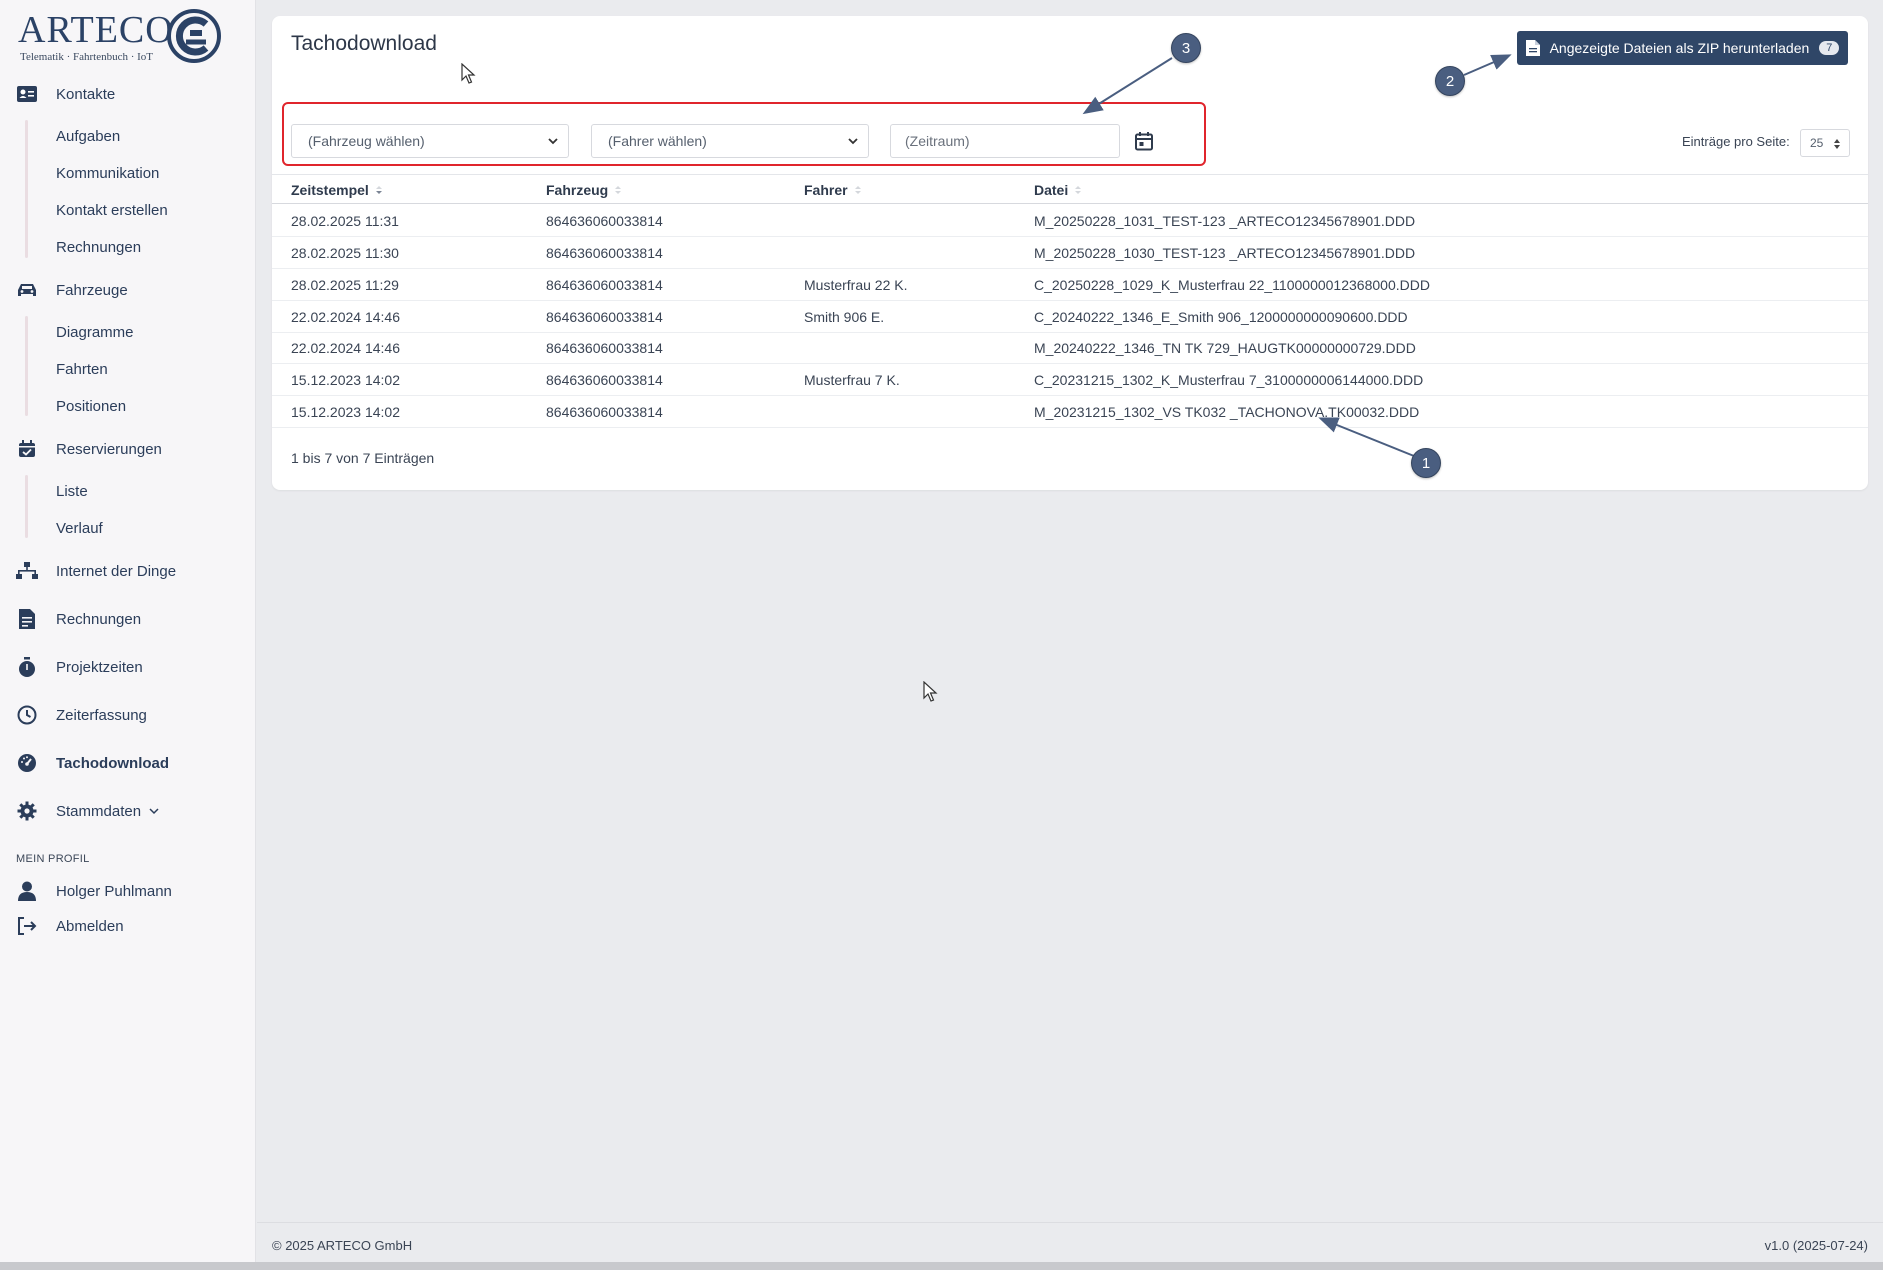 This screenshot has width=1883, height=1270. I want to click on column-header-fahrer: Fahrer, so click(833, 190).